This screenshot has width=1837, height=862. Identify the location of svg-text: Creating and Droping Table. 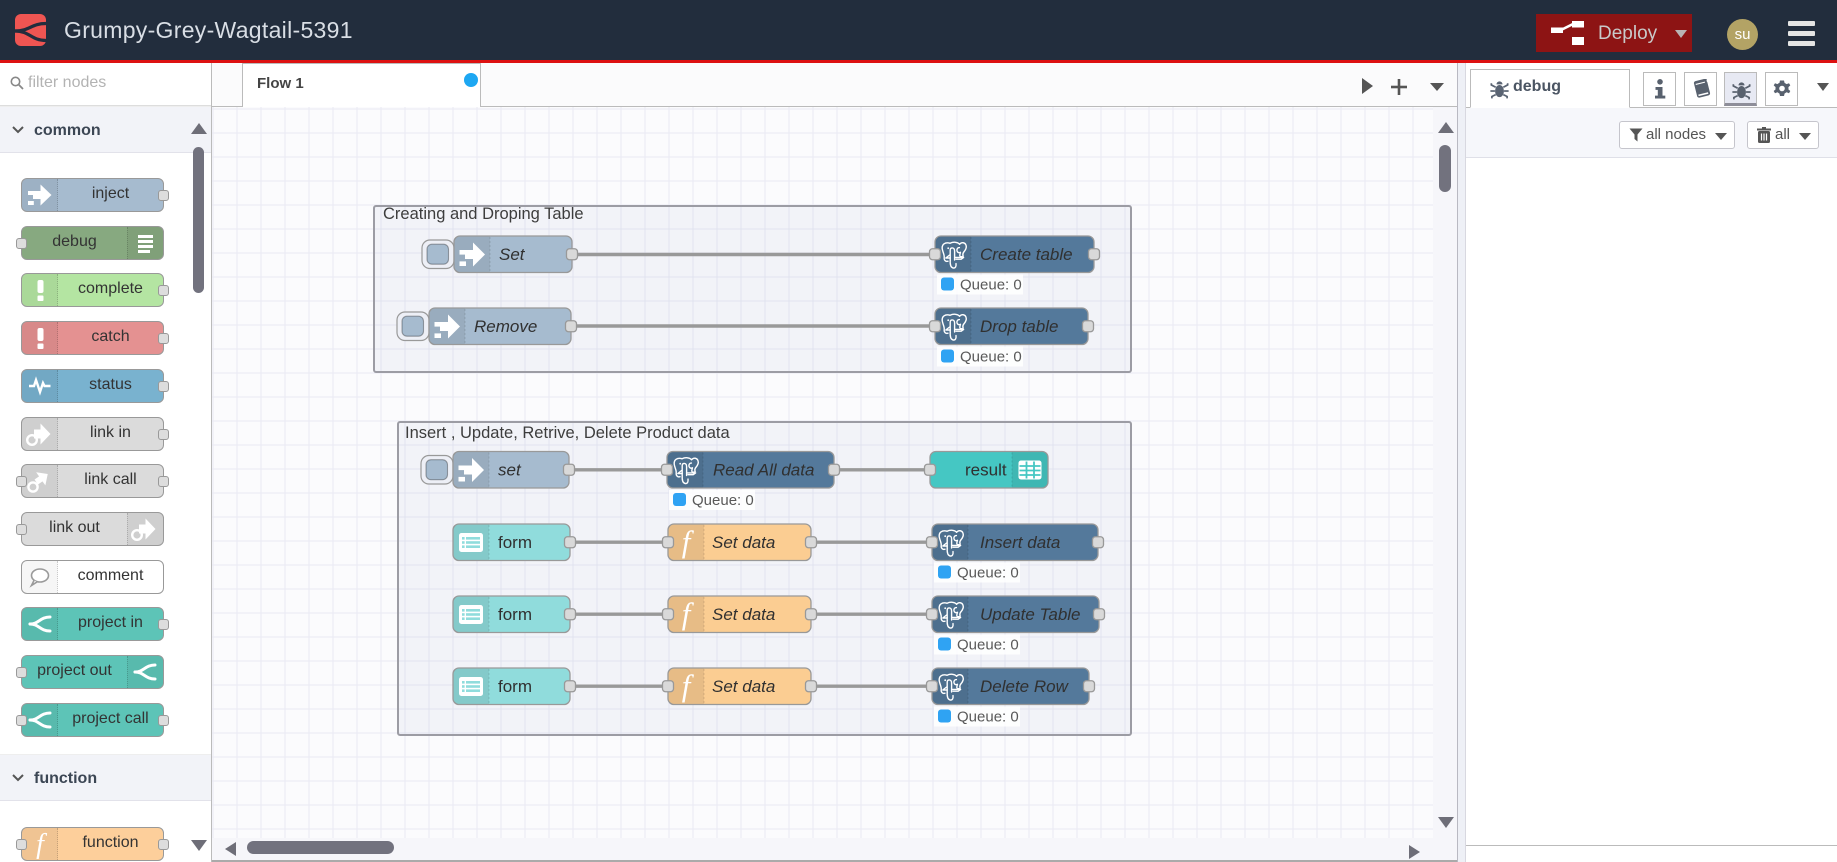
(483, 214).